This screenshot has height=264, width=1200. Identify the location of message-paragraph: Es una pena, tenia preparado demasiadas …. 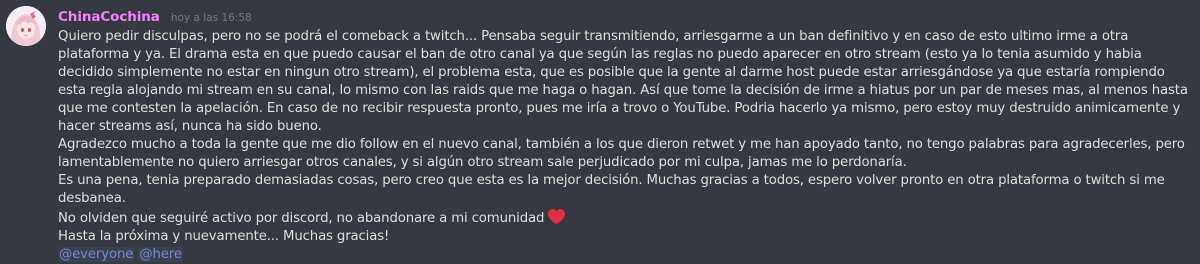
(611, 189).